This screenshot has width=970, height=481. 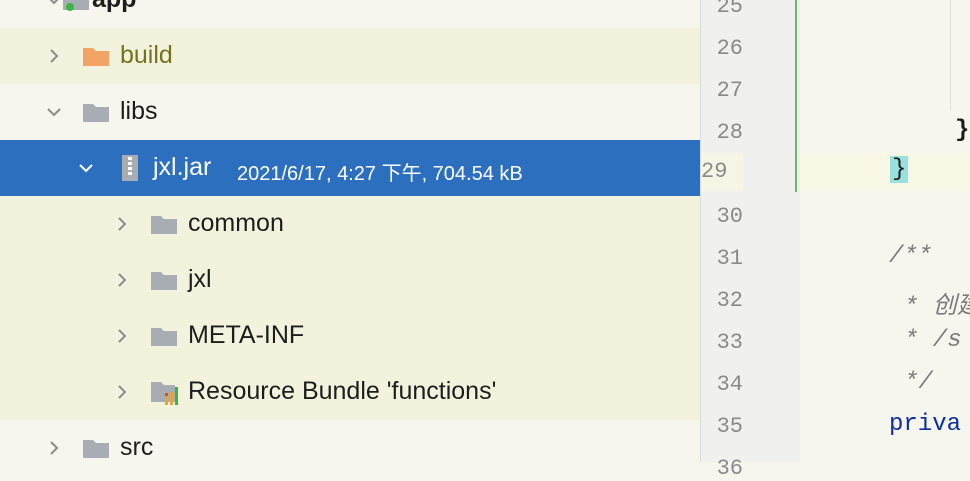 What do you see at coordinates (885, 172) in the screenshot?
I see `current-line-highlight` at bounding box center [885, 172].